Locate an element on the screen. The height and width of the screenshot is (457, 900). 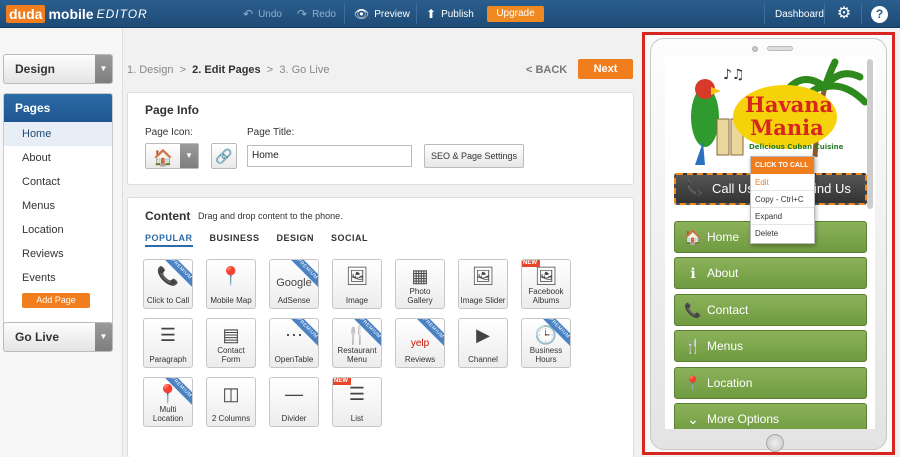
sidebar-item-events: Events is located at coordinates (58, 278).